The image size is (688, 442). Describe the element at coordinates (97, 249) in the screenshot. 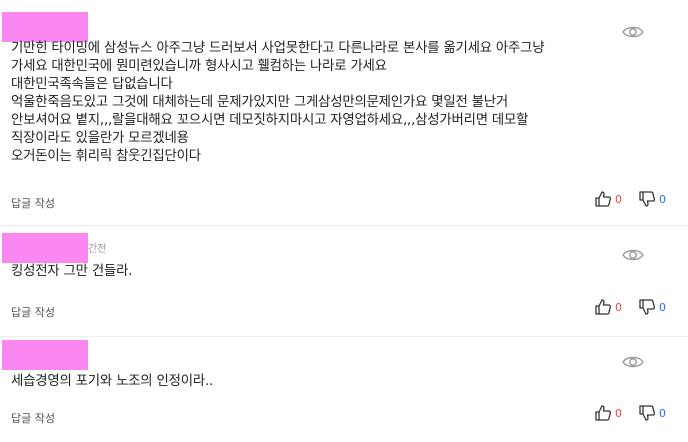

I see `comment-time: 간전` at that location.